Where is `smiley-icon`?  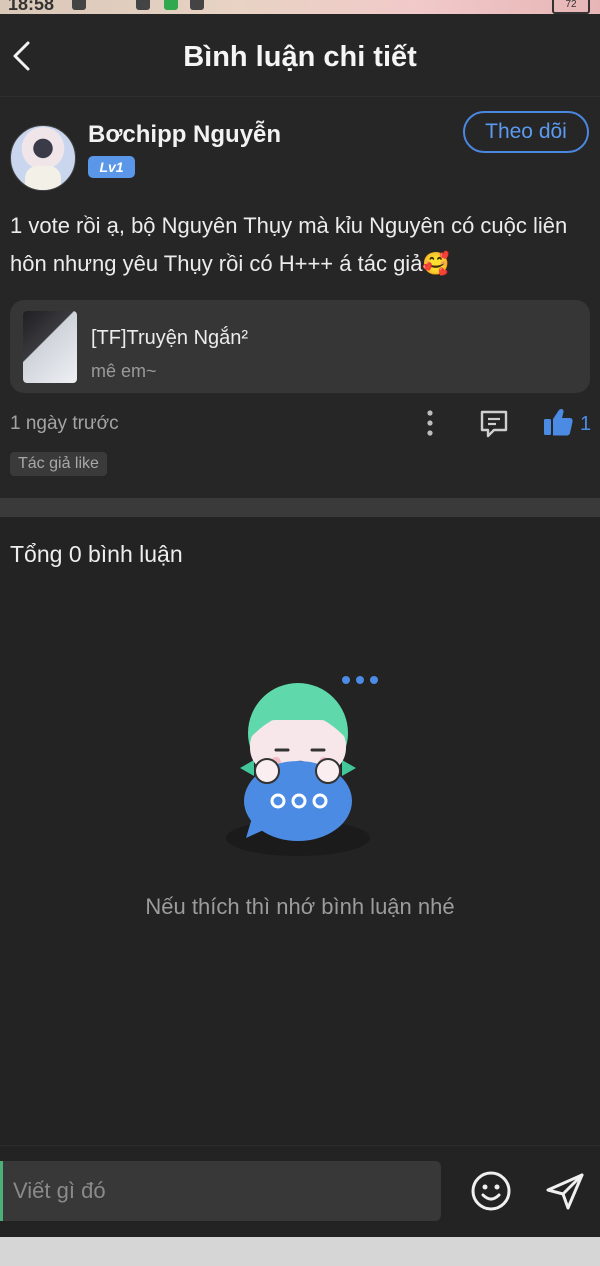 smiley-icon is located at coordinates (491, 1191).